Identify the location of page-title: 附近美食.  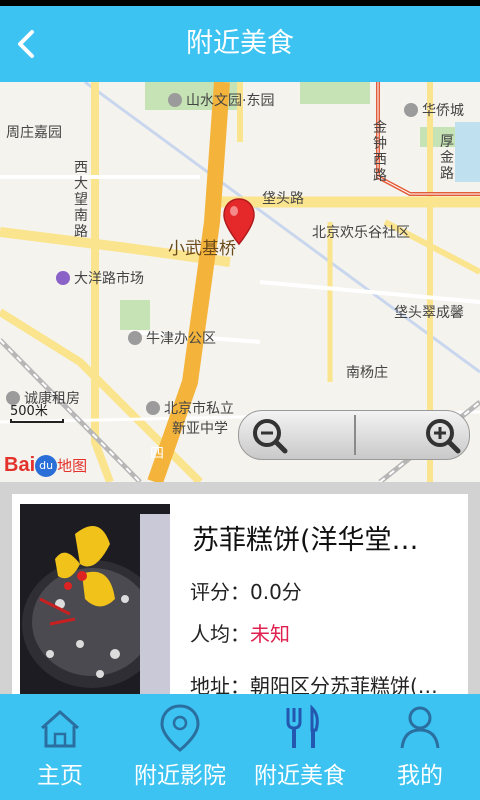
(240, 43).